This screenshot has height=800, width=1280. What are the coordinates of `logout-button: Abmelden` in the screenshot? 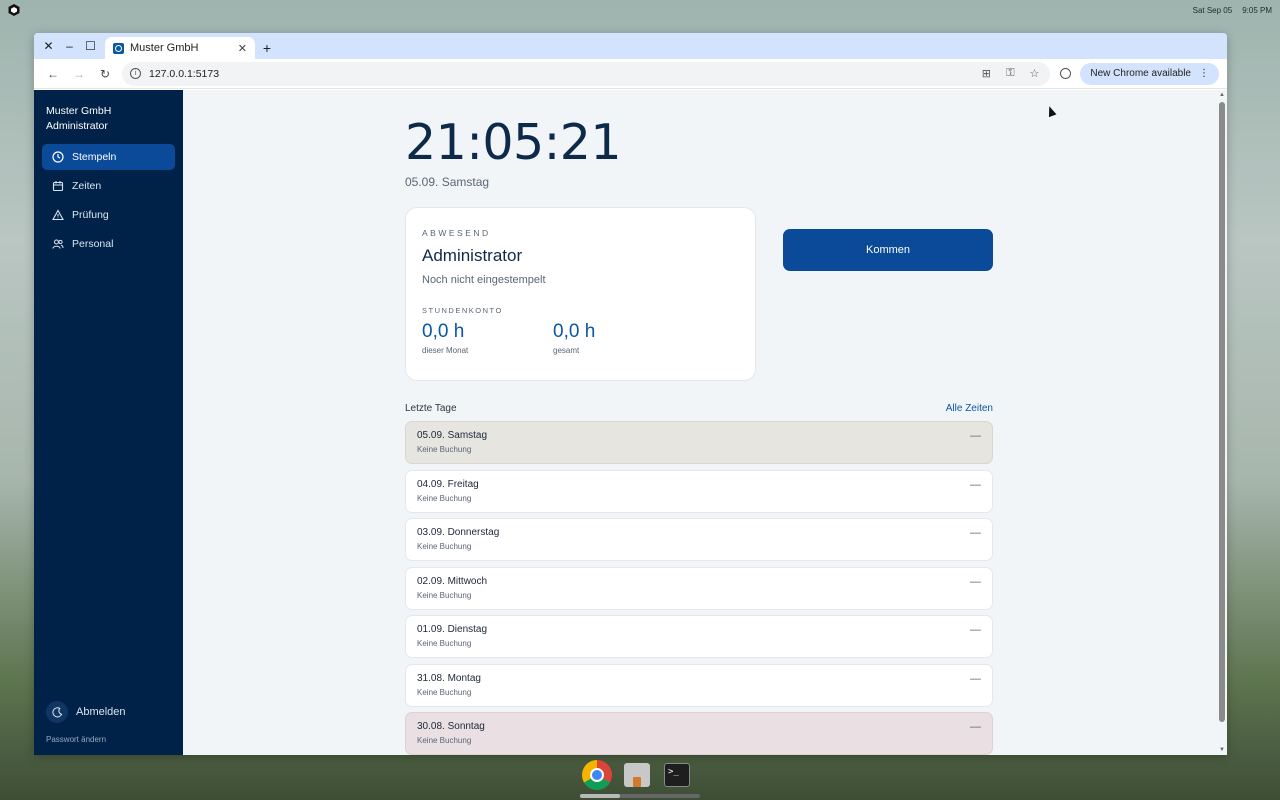 It's located at (86, 712).